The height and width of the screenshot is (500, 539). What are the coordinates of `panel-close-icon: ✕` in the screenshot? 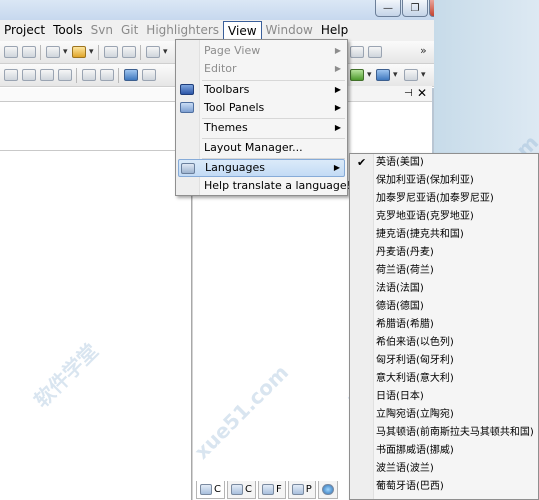 It's located at (422, 93).